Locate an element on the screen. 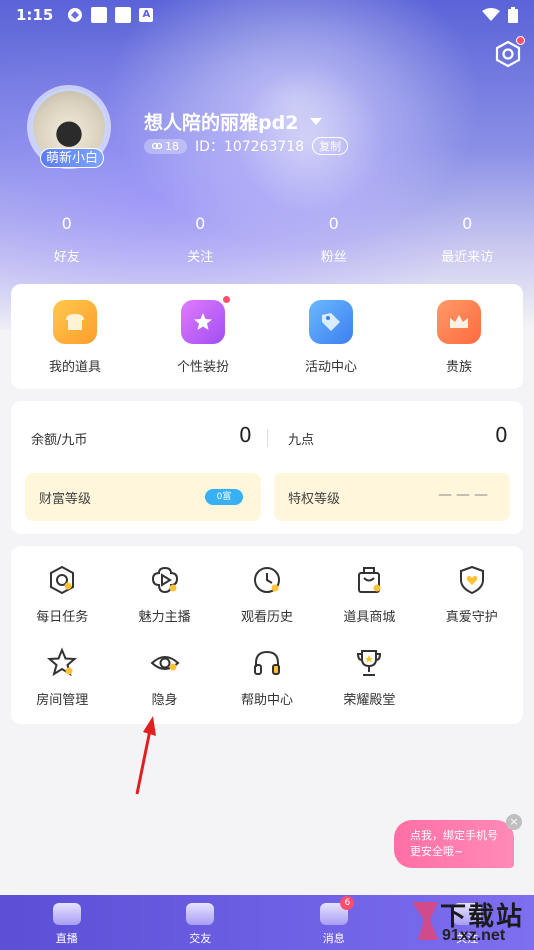 The image size is (534, 950). username-row: 想人陪的丽雅pd2 is located at coordinates (233, 121).